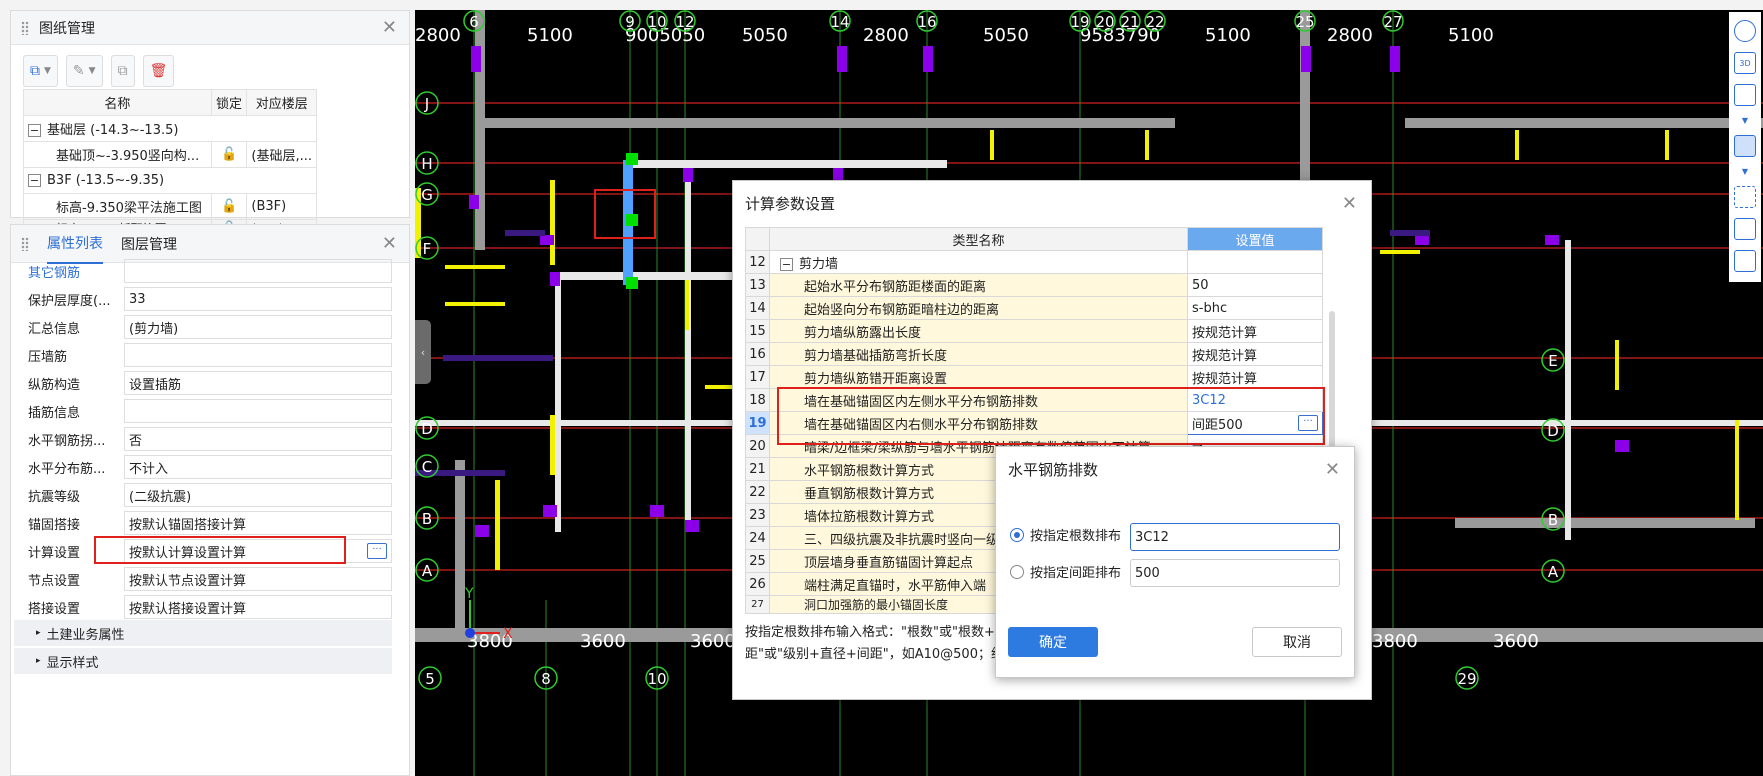 This screenshot has width=1763, height=776. I want to click on row-number: 22, so click(757, 492).